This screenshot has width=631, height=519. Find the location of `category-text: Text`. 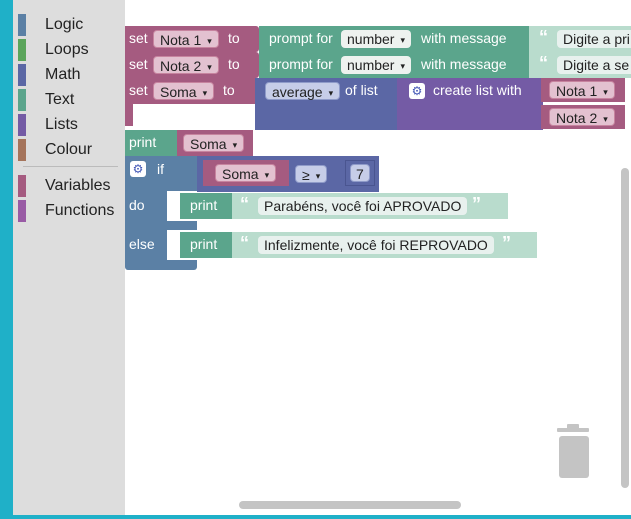

category-text: Text is located at coordinates (69, 100).